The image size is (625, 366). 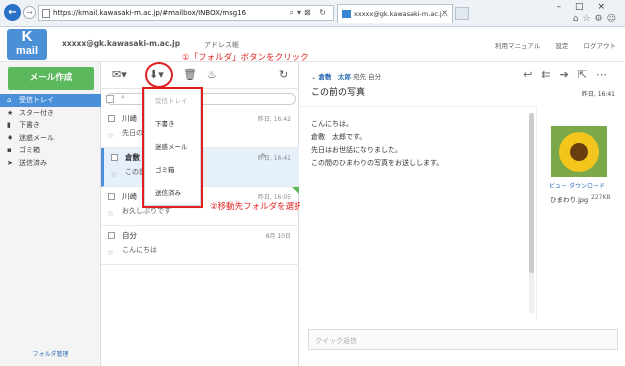 What do you see at coordinates (10, 162) in the screenshot?
I see `sent-icon: ➤` at bounding box center [10, 162].